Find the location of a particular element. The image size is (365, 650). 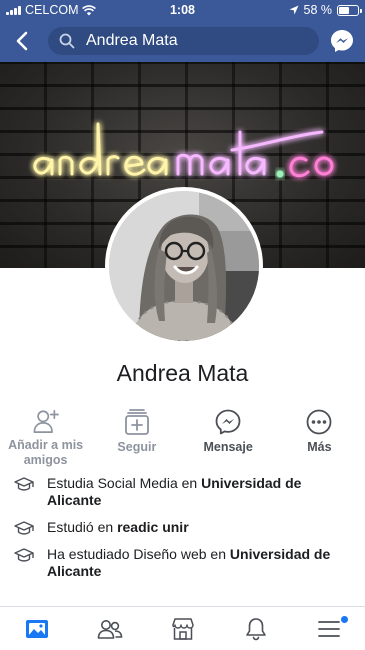

intro-text: Estudia Social Media en is located at coordinates (124, 483).